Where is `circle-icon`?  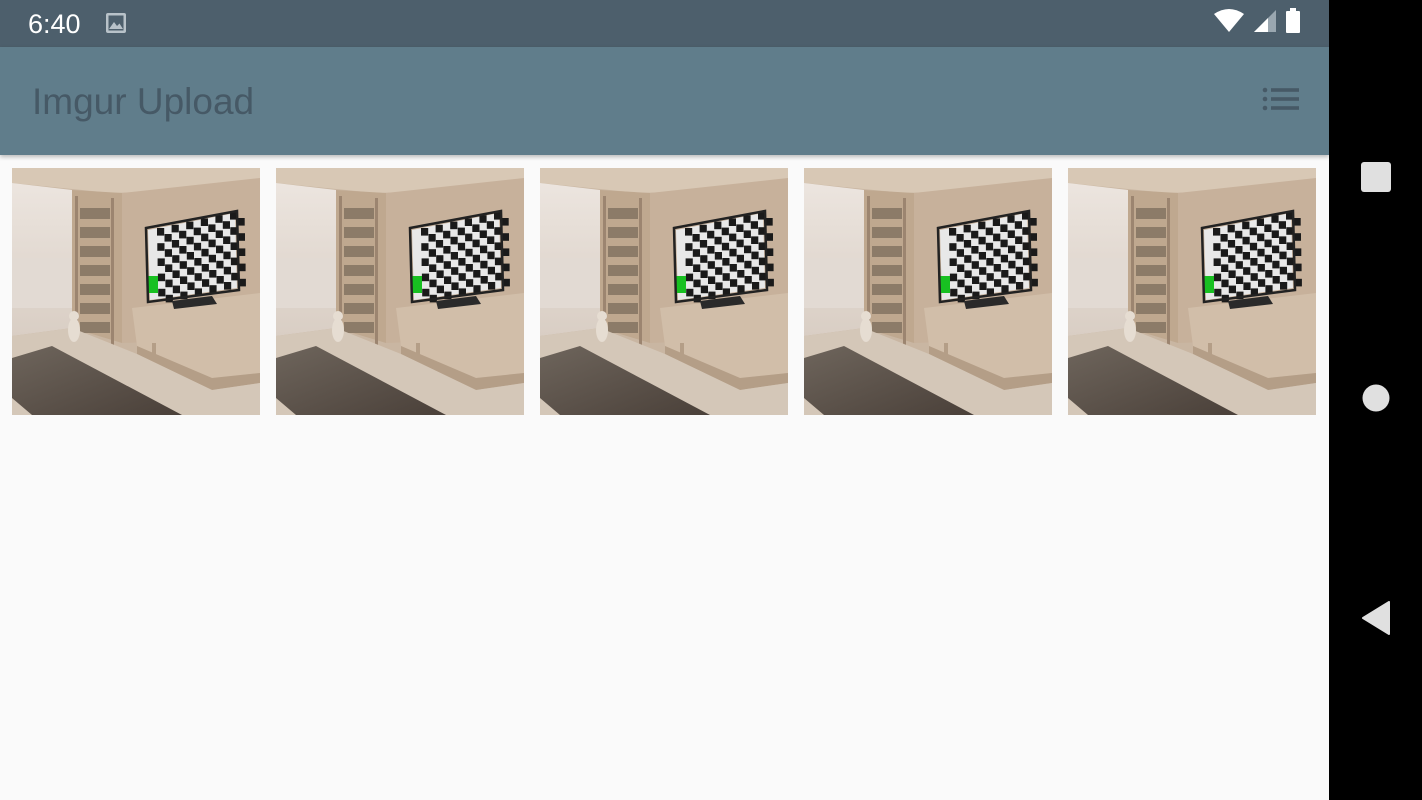 circle-icon is located at coordinates (1376, 400).